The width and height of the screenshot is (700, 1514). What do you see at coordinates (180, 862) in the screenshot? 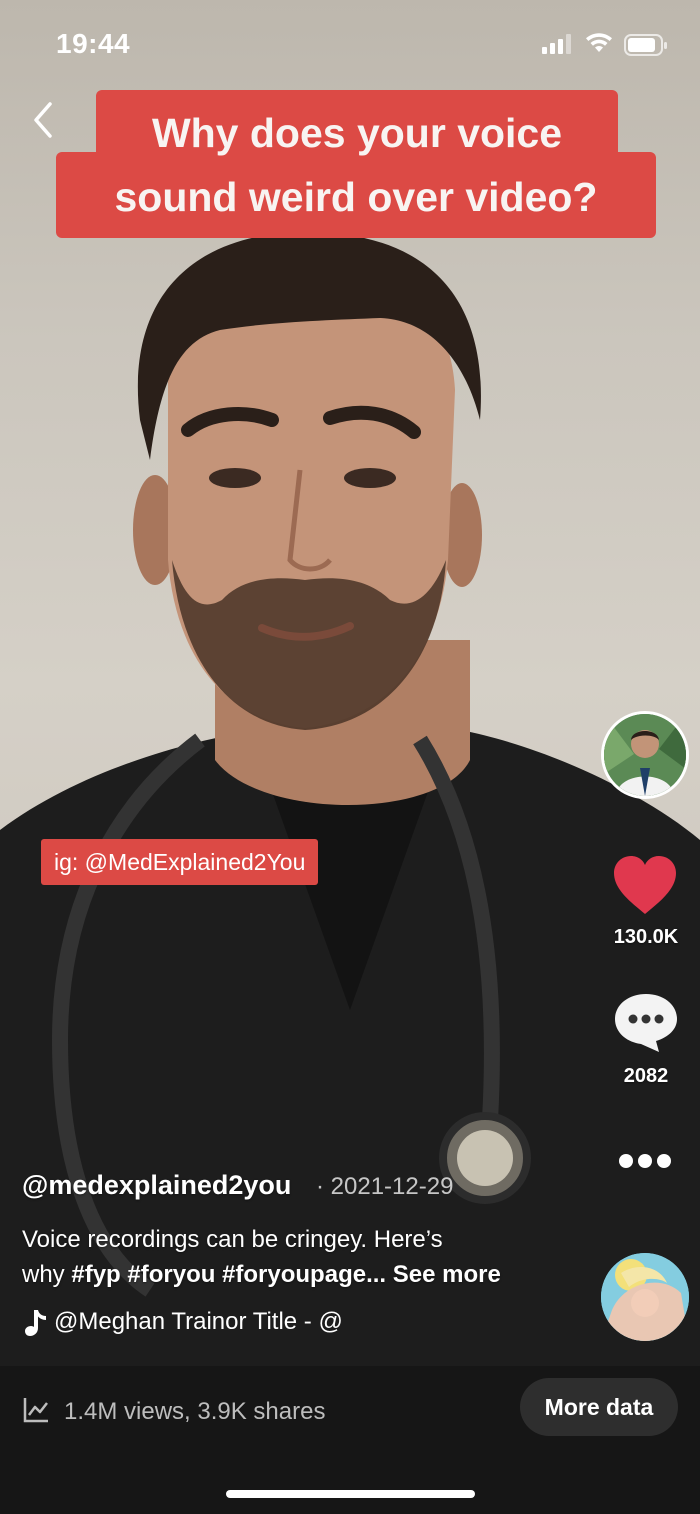
I see `instagram-handle-label: ig: @MedExplained2You` at bounding box center [180, 862].